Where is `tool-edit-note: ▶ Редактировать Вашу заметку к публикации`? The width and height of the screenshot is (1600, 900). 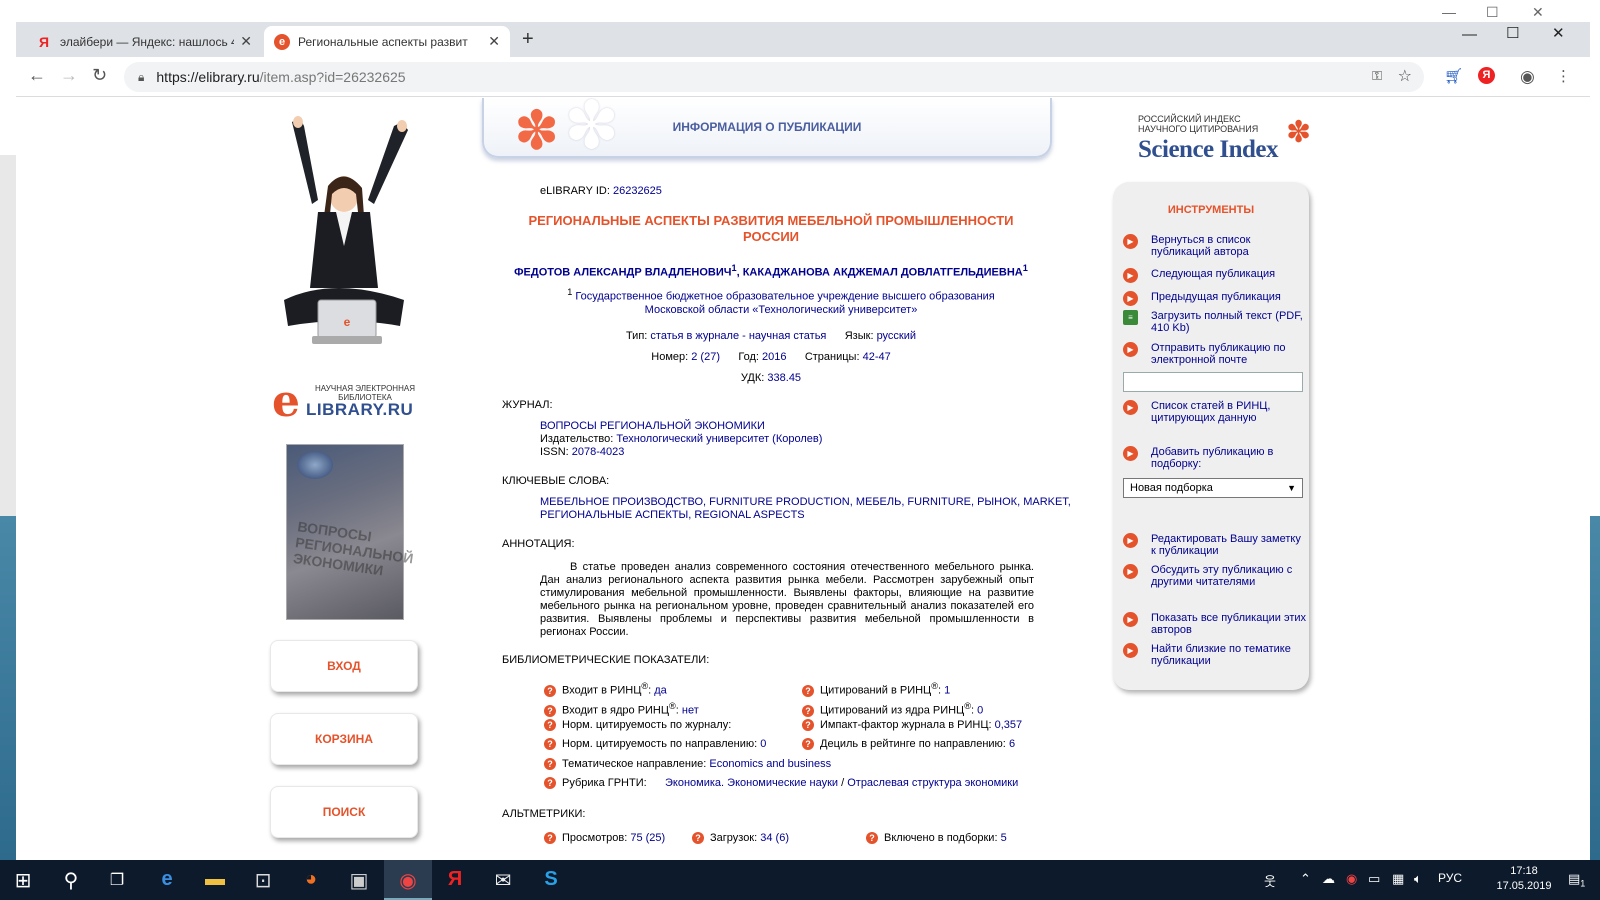
tool-edit-note: ▶ Редактировать Вашу заметку к публикации is located at coordinates (1215, 545).